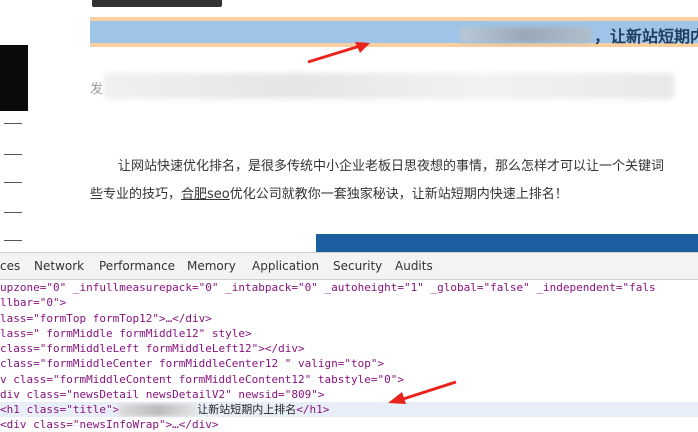 Image resolution: width=698 pixels, height=432 pixels. What do you see at coordinates (211, 266) in the screenshot?
I see `tab-memory: Memory` at bounding box center [211, 266].